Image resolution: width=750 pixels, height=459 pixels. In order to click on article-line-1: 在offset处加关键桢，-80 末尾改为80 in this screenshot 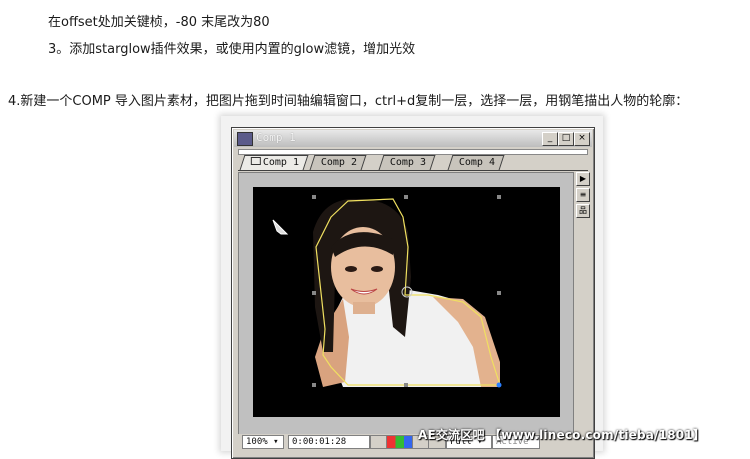, I will do `click(159, 22)`.